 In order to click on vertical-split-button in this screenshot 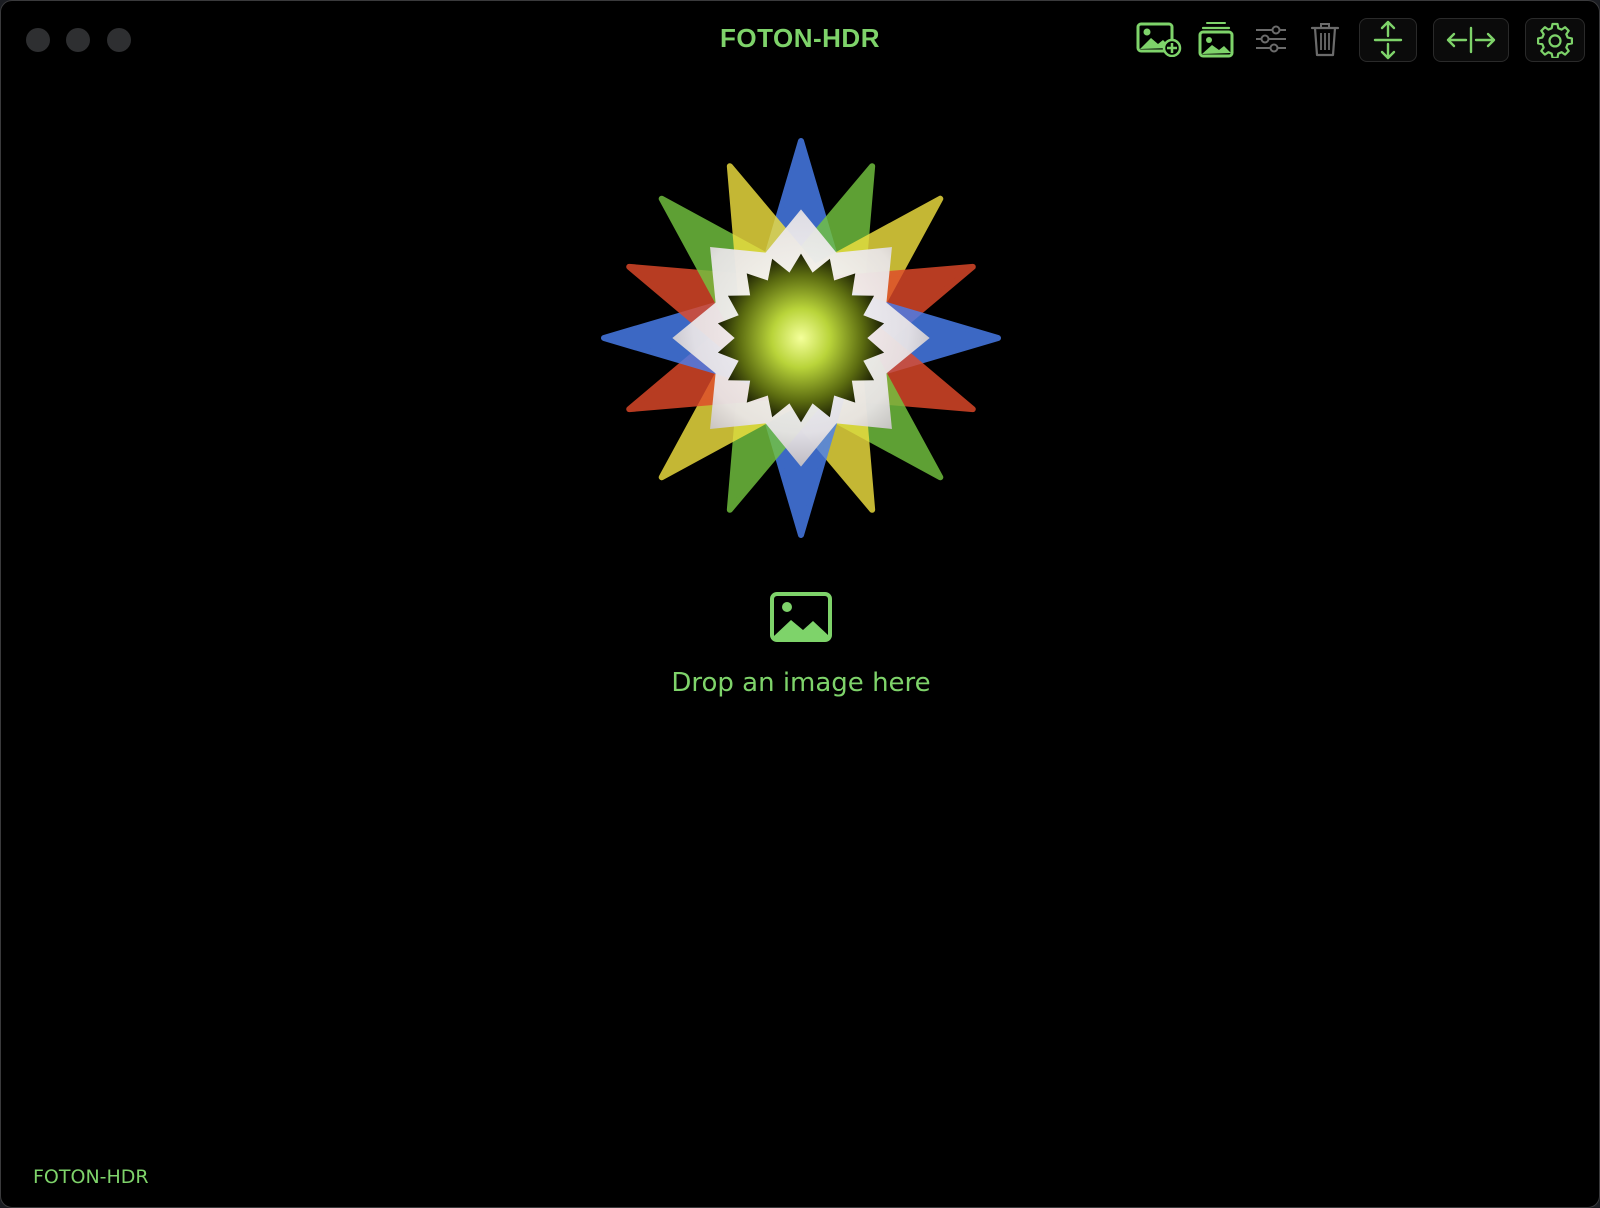, I will do `click(1388, 40)`.